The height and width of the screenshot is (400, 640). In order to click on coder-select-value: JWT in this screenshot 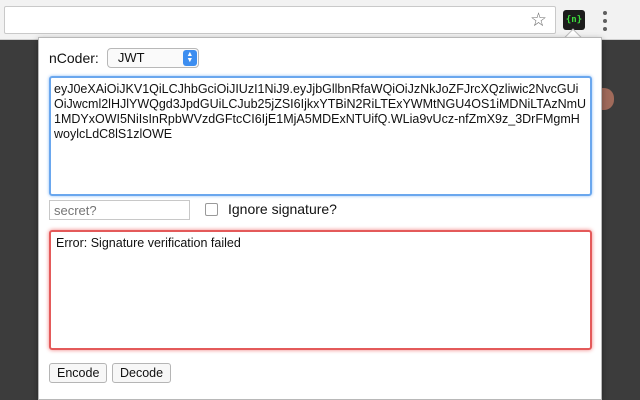, I will do `click(131, 57)`.